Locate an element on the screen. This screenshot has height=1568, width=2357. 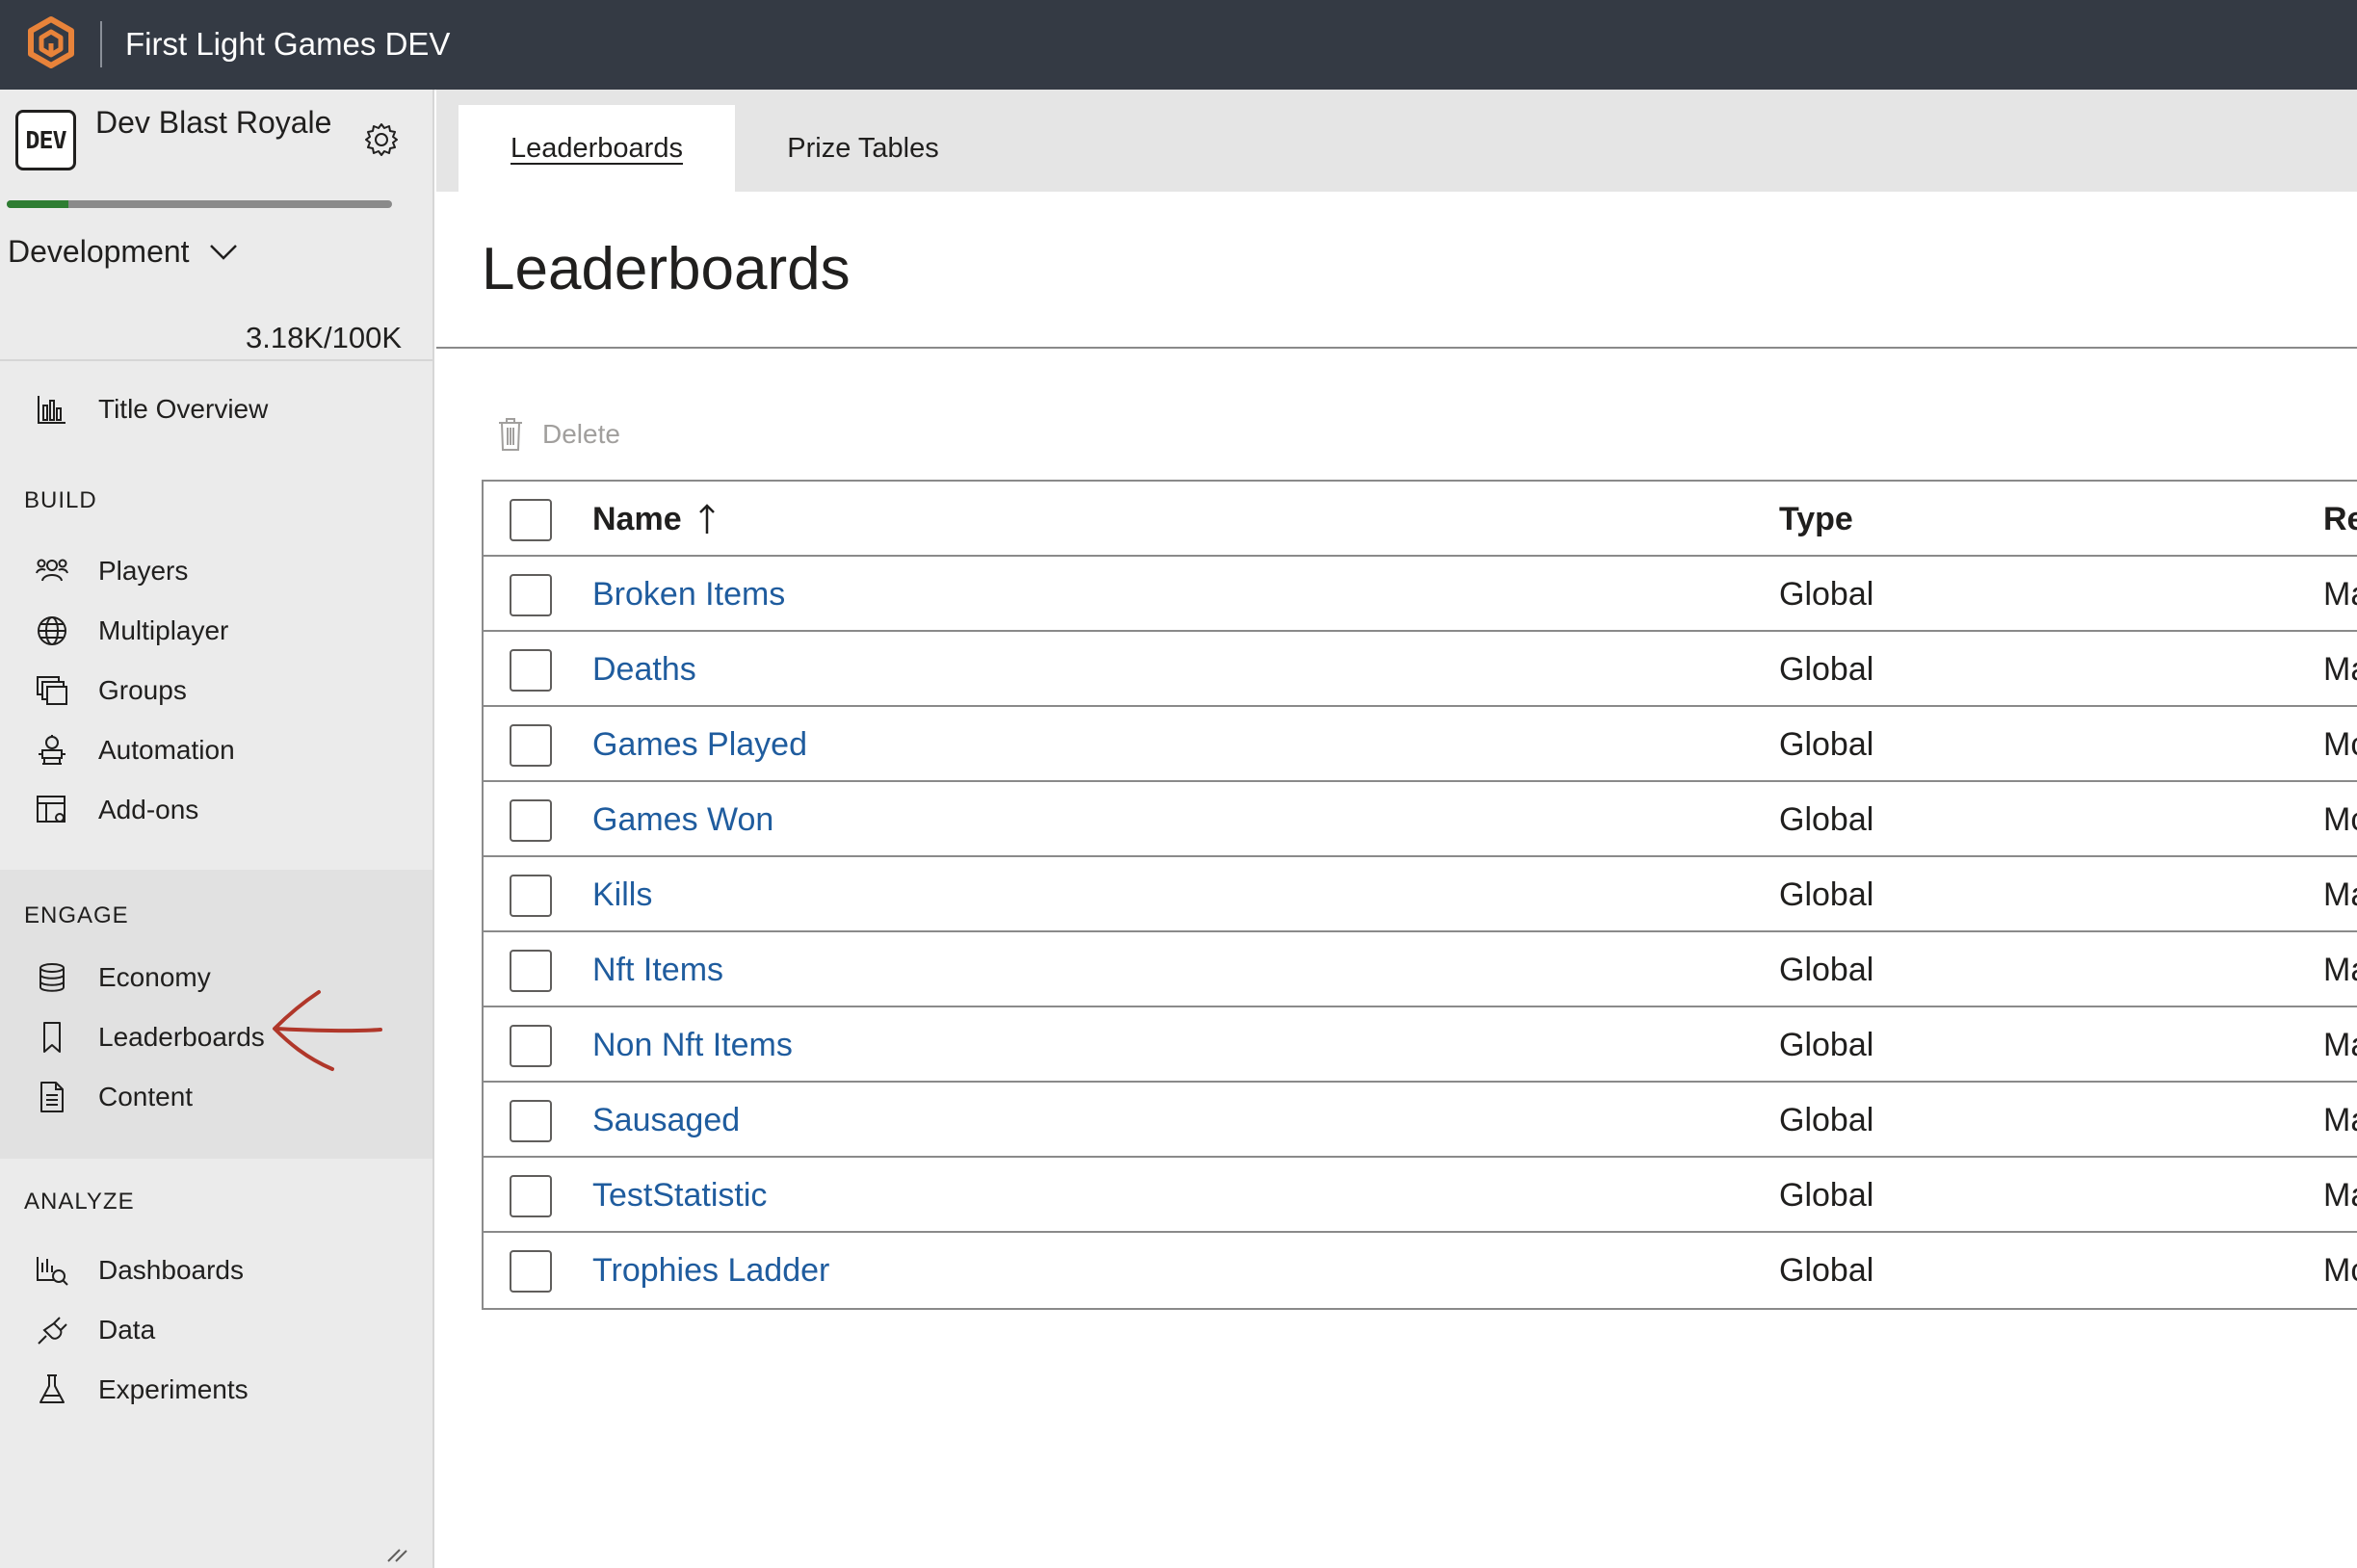
page-title: Leaderboards is located at coordinates (667, 269).